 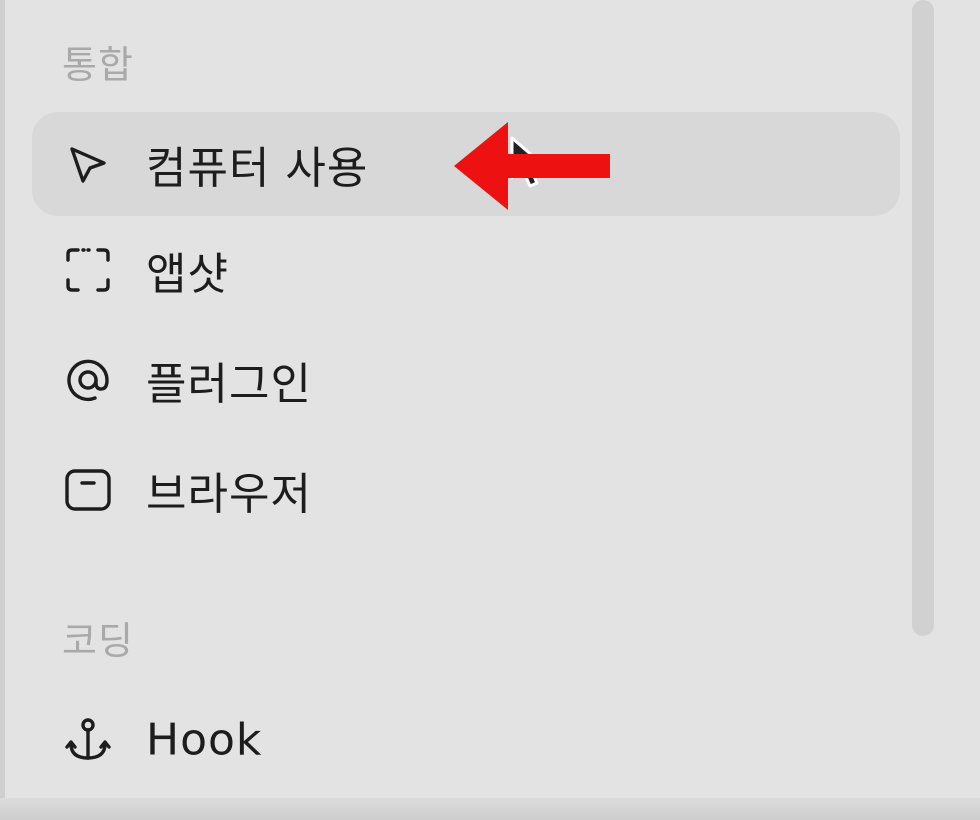 What do you see at coordinates (466, 490) in the screenshot?
I see `sidebar-item-browser: 브라우저` at bounding box center [466, 490].